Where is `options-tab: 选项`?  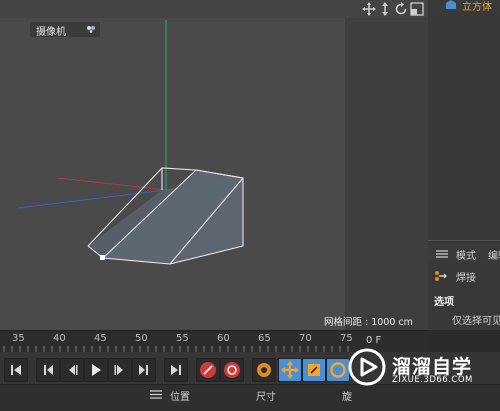 options-tab: 选项 is located at coordinates (444, 300).